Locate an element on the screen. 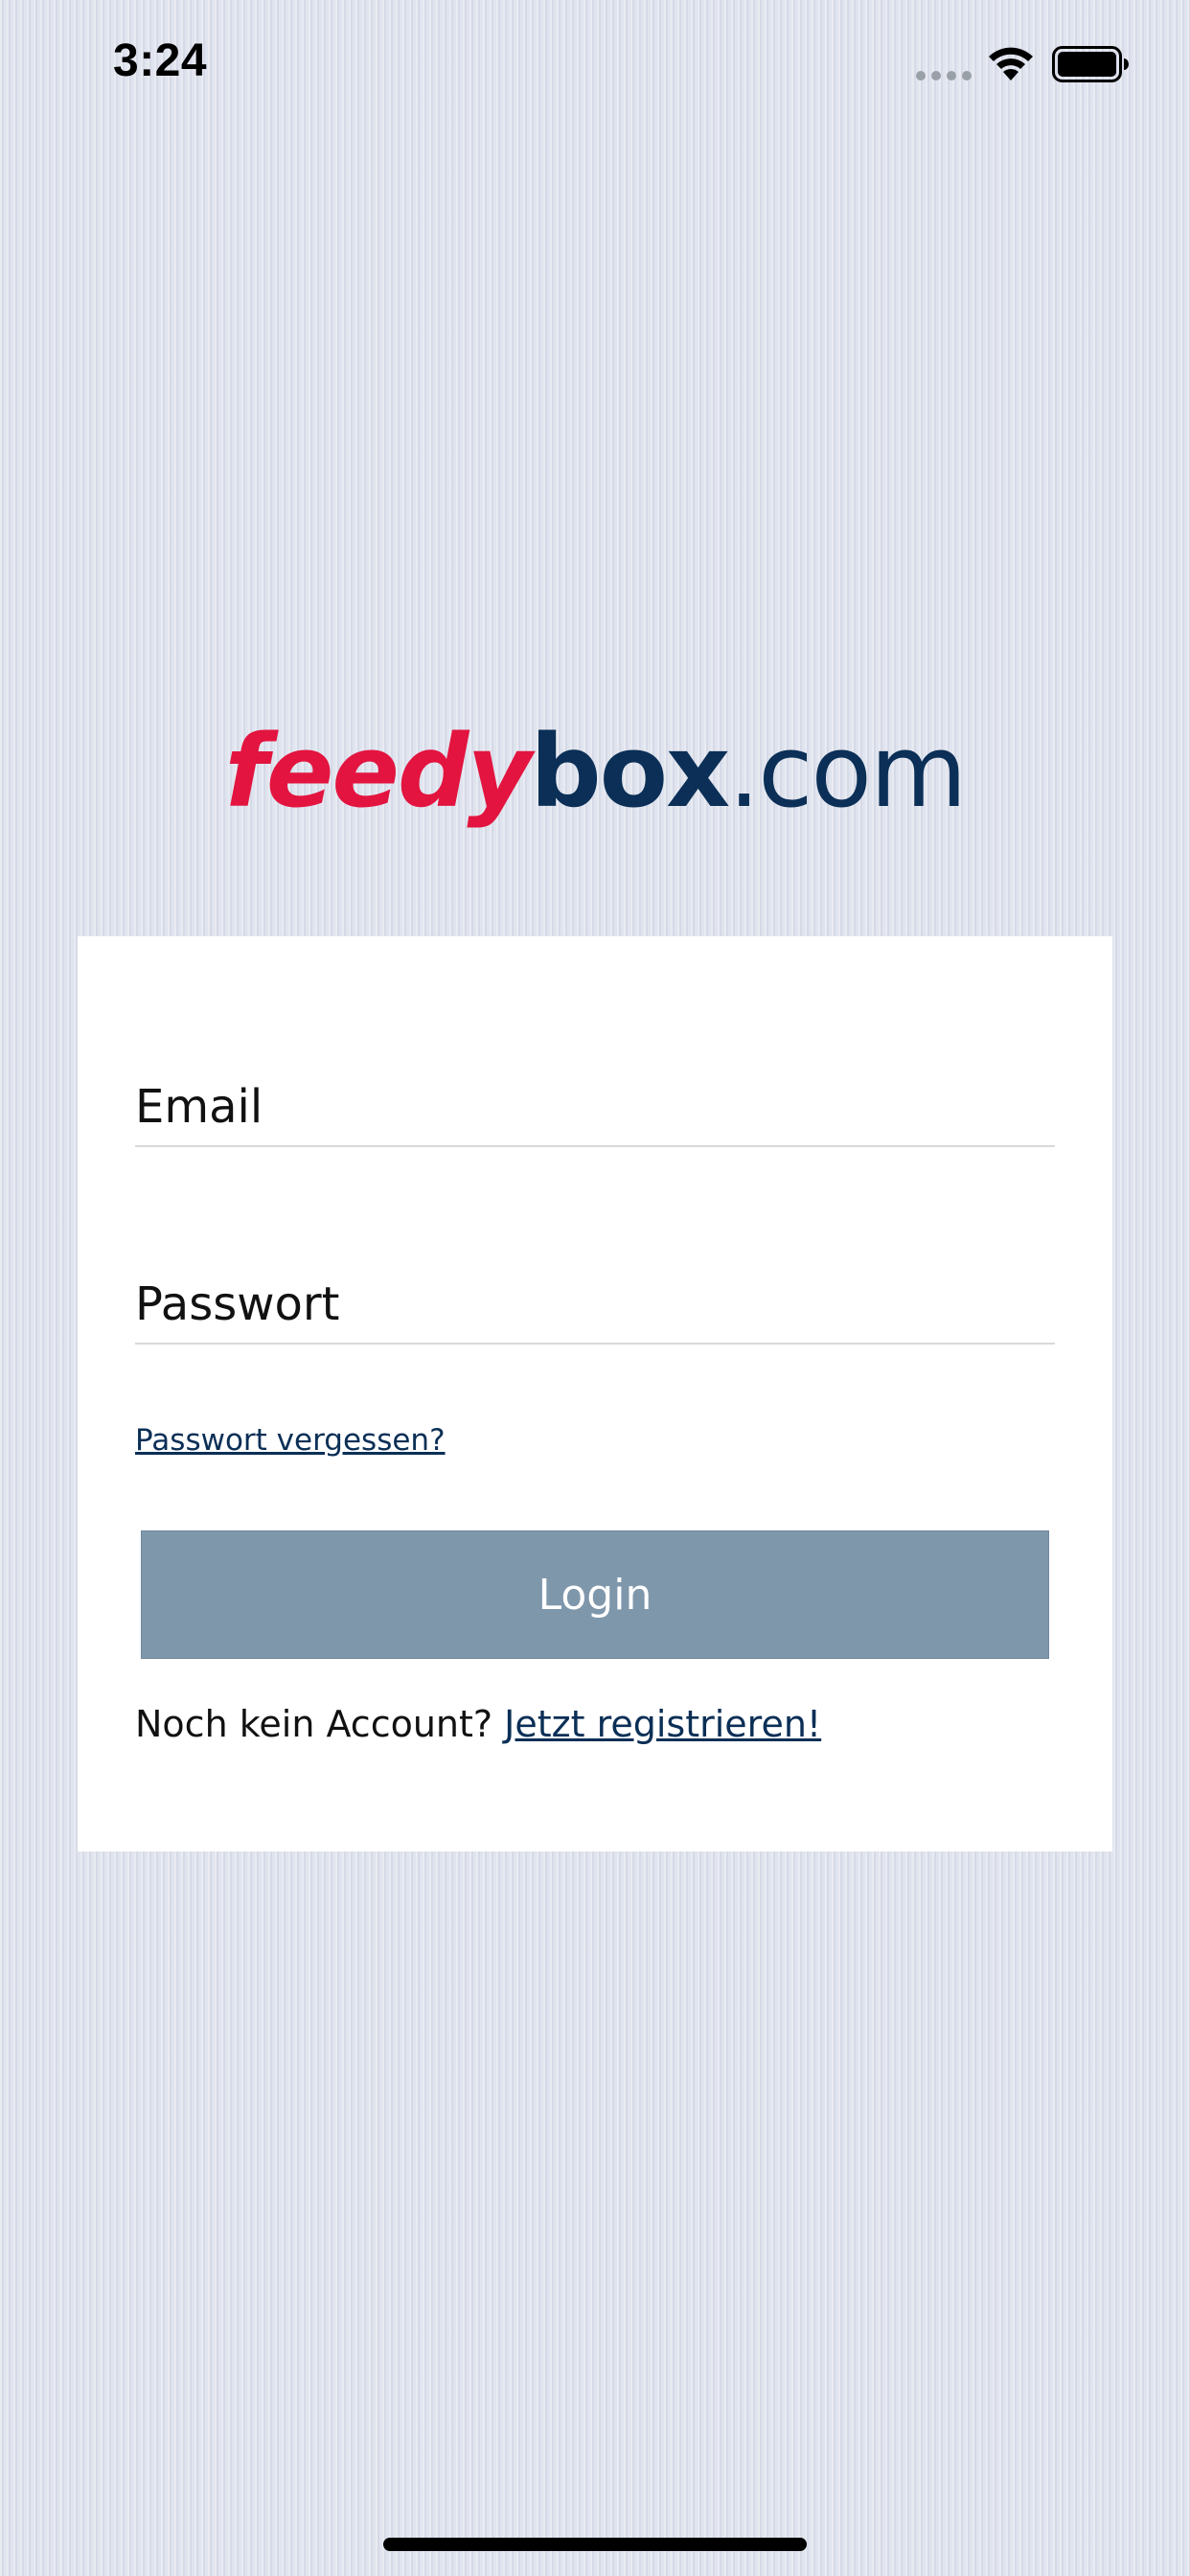 This screenshot has width=1190, height=2576. logo-text-feedy: feedy is located at coordinates (379, 771).